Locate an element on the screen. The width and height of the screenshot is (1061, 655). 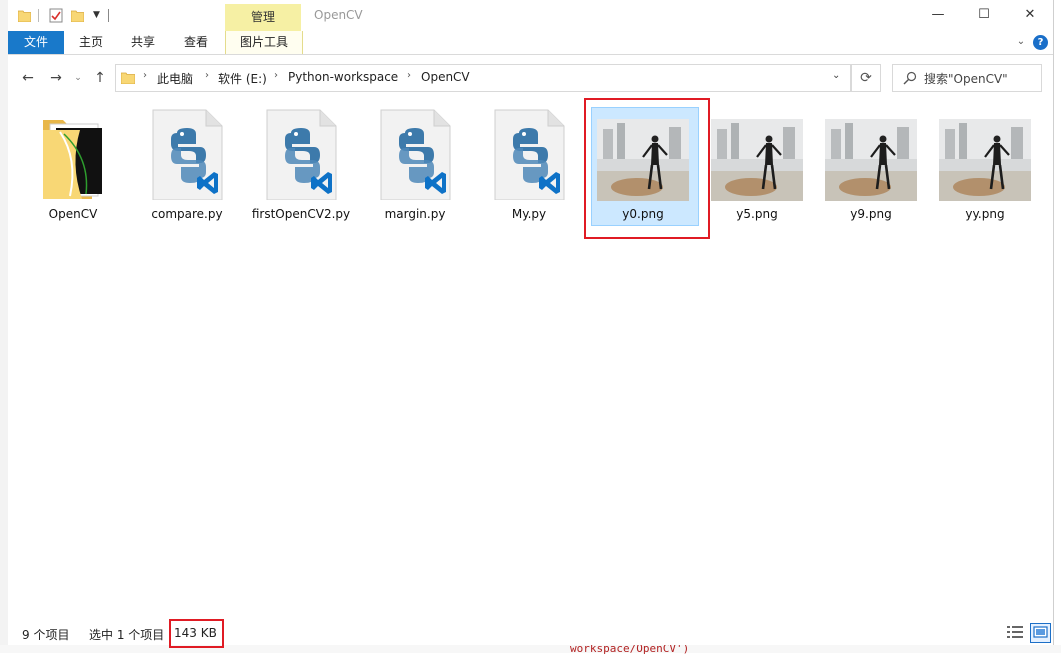
file-name: yy.png is located at coordinates (985, 214).